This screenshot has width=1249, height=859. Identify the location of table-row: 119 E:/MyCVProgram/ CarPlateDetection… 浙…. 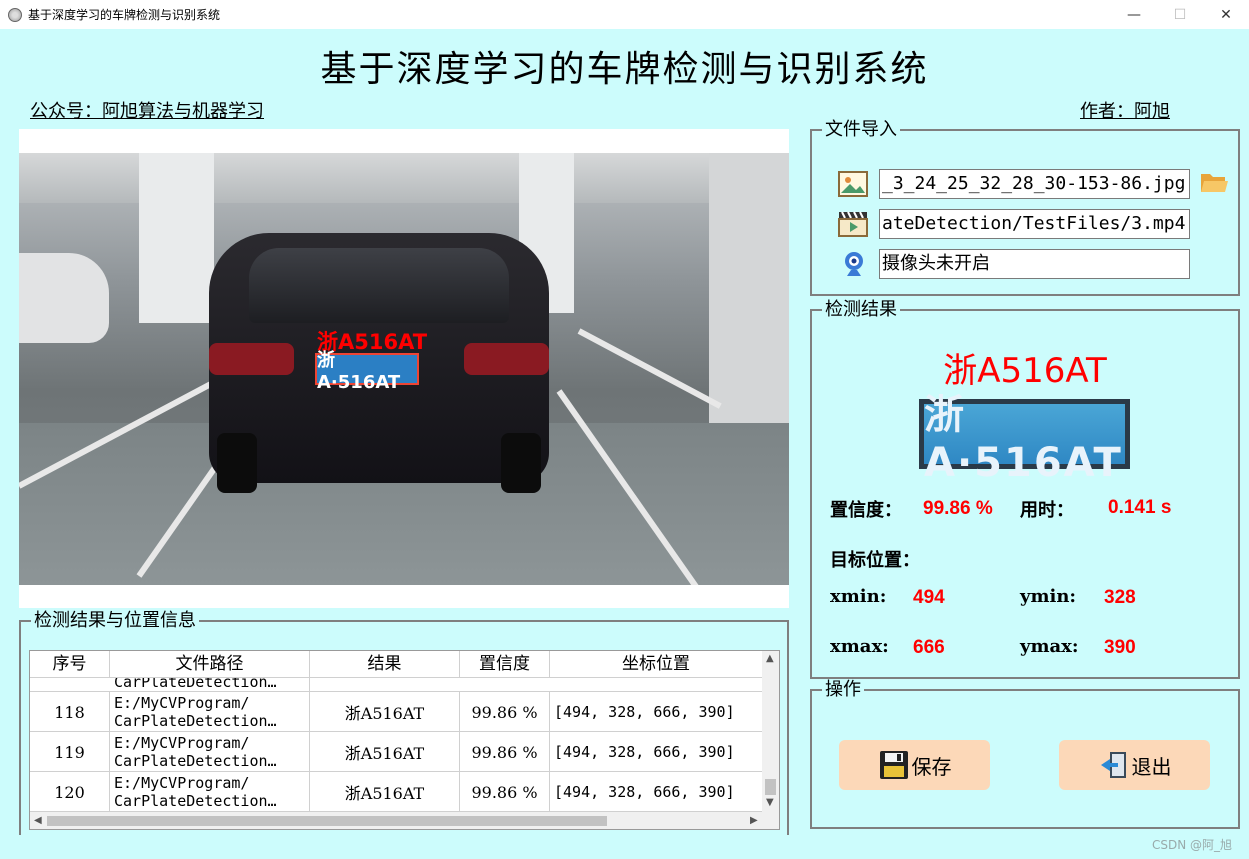
(396, 752).